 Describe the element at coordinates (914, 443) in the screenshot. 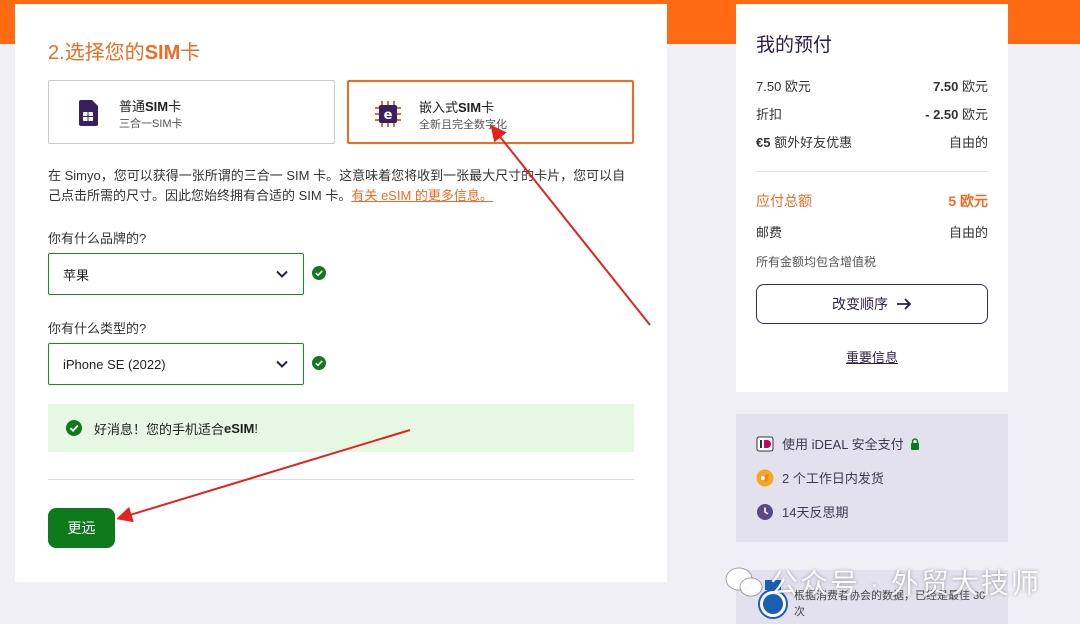

I see `lock-icon` at that location.